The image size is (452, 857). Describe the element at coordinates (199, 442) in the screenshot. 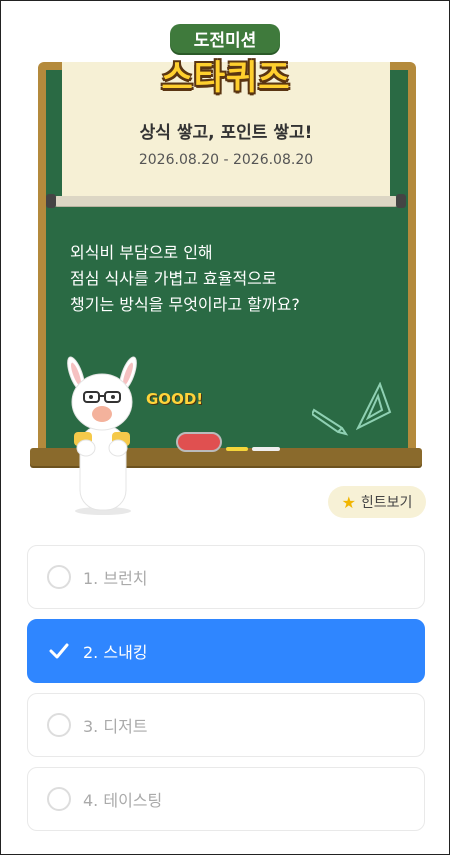

I see `eraser-icon` at that location.